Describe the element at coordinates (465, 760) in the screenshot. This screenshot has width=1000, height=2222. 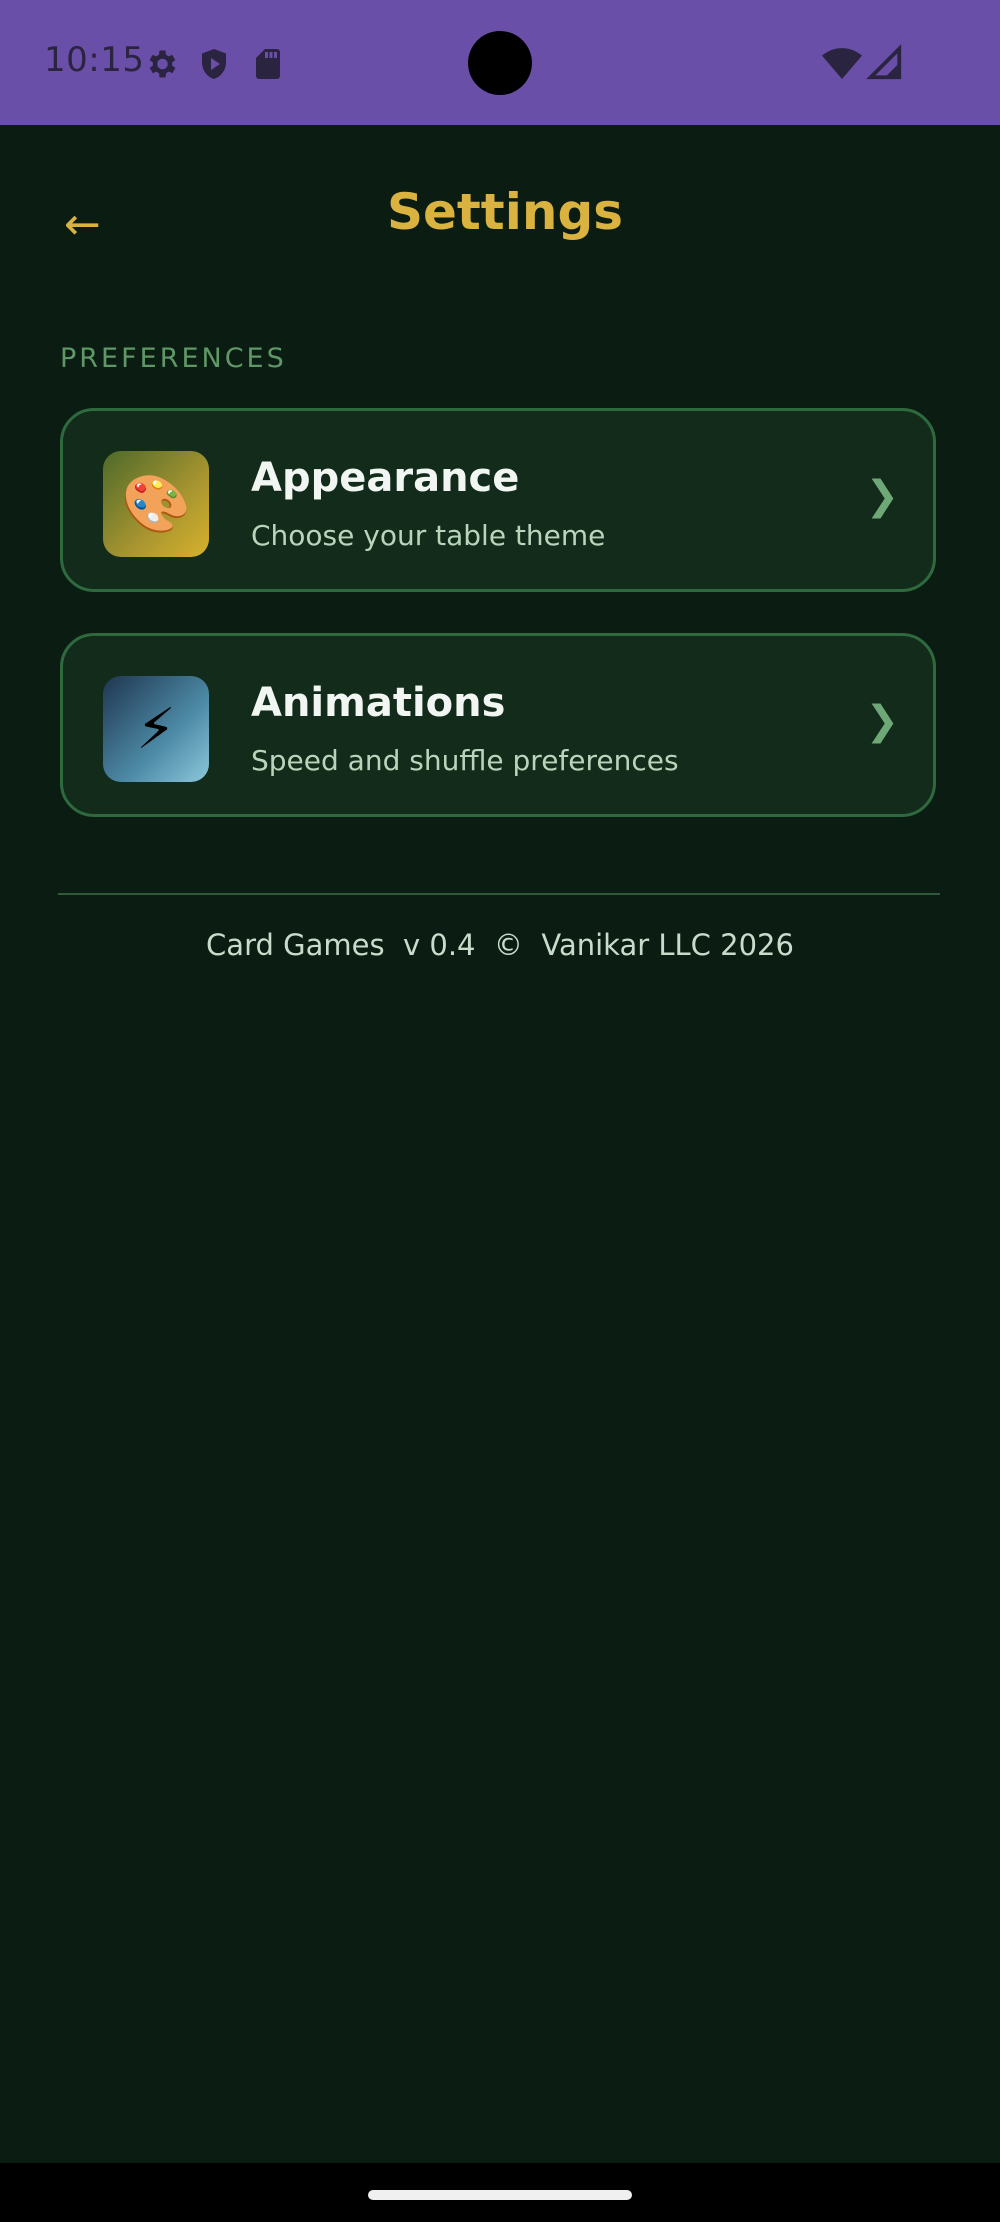
I see `animations-subtitle: Speed and shuffle preferences` at that location.